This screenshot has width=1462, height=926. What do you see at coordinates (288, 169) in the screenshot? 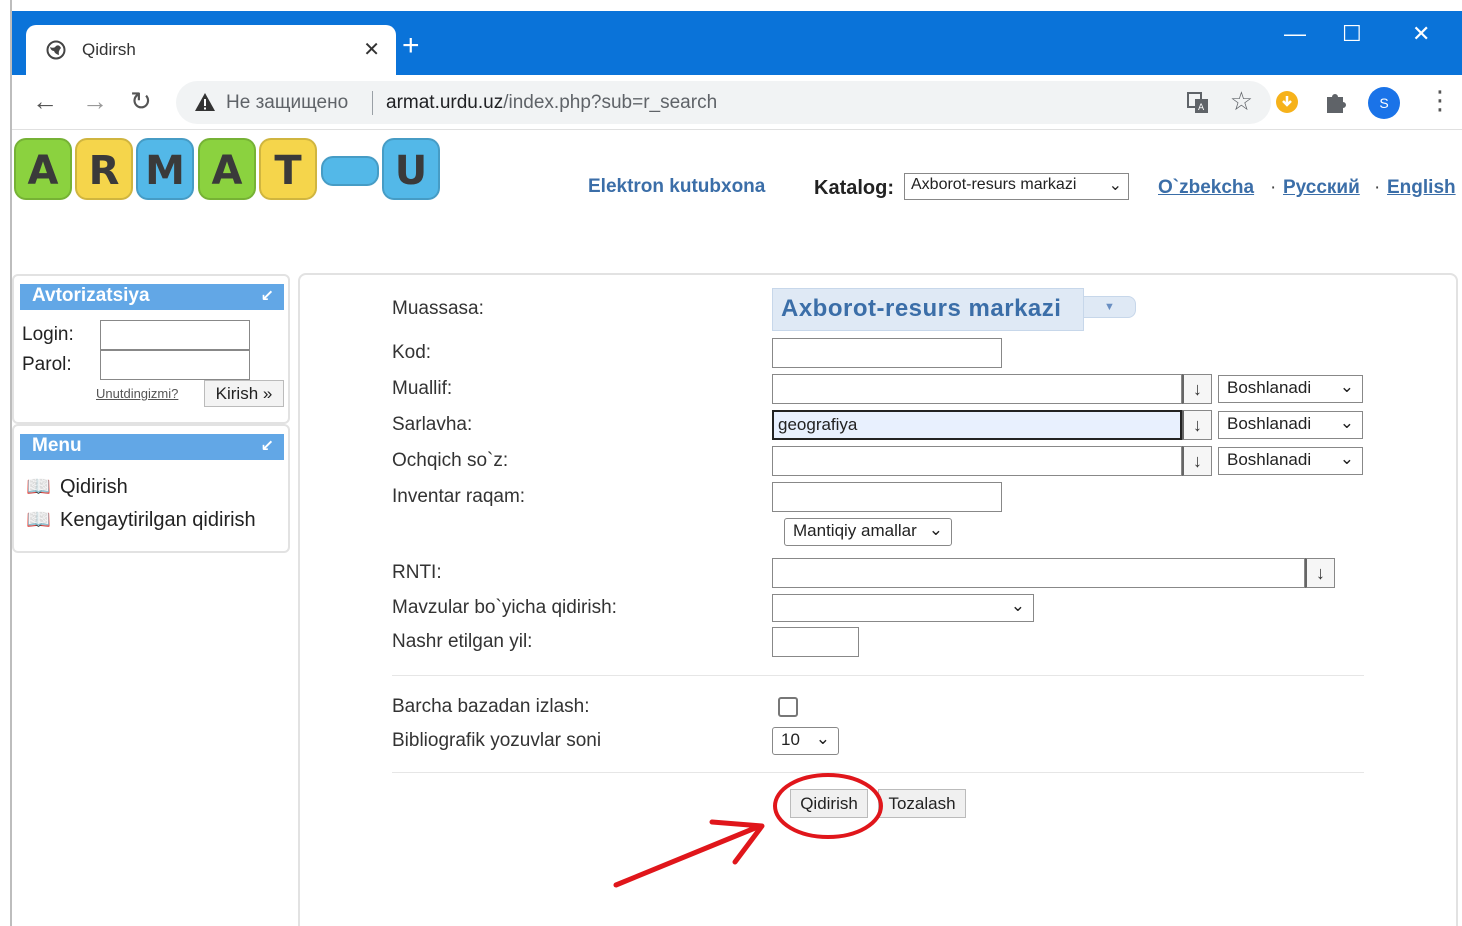
I see `logo-tile-t: T` at bounding box center [288, 169].